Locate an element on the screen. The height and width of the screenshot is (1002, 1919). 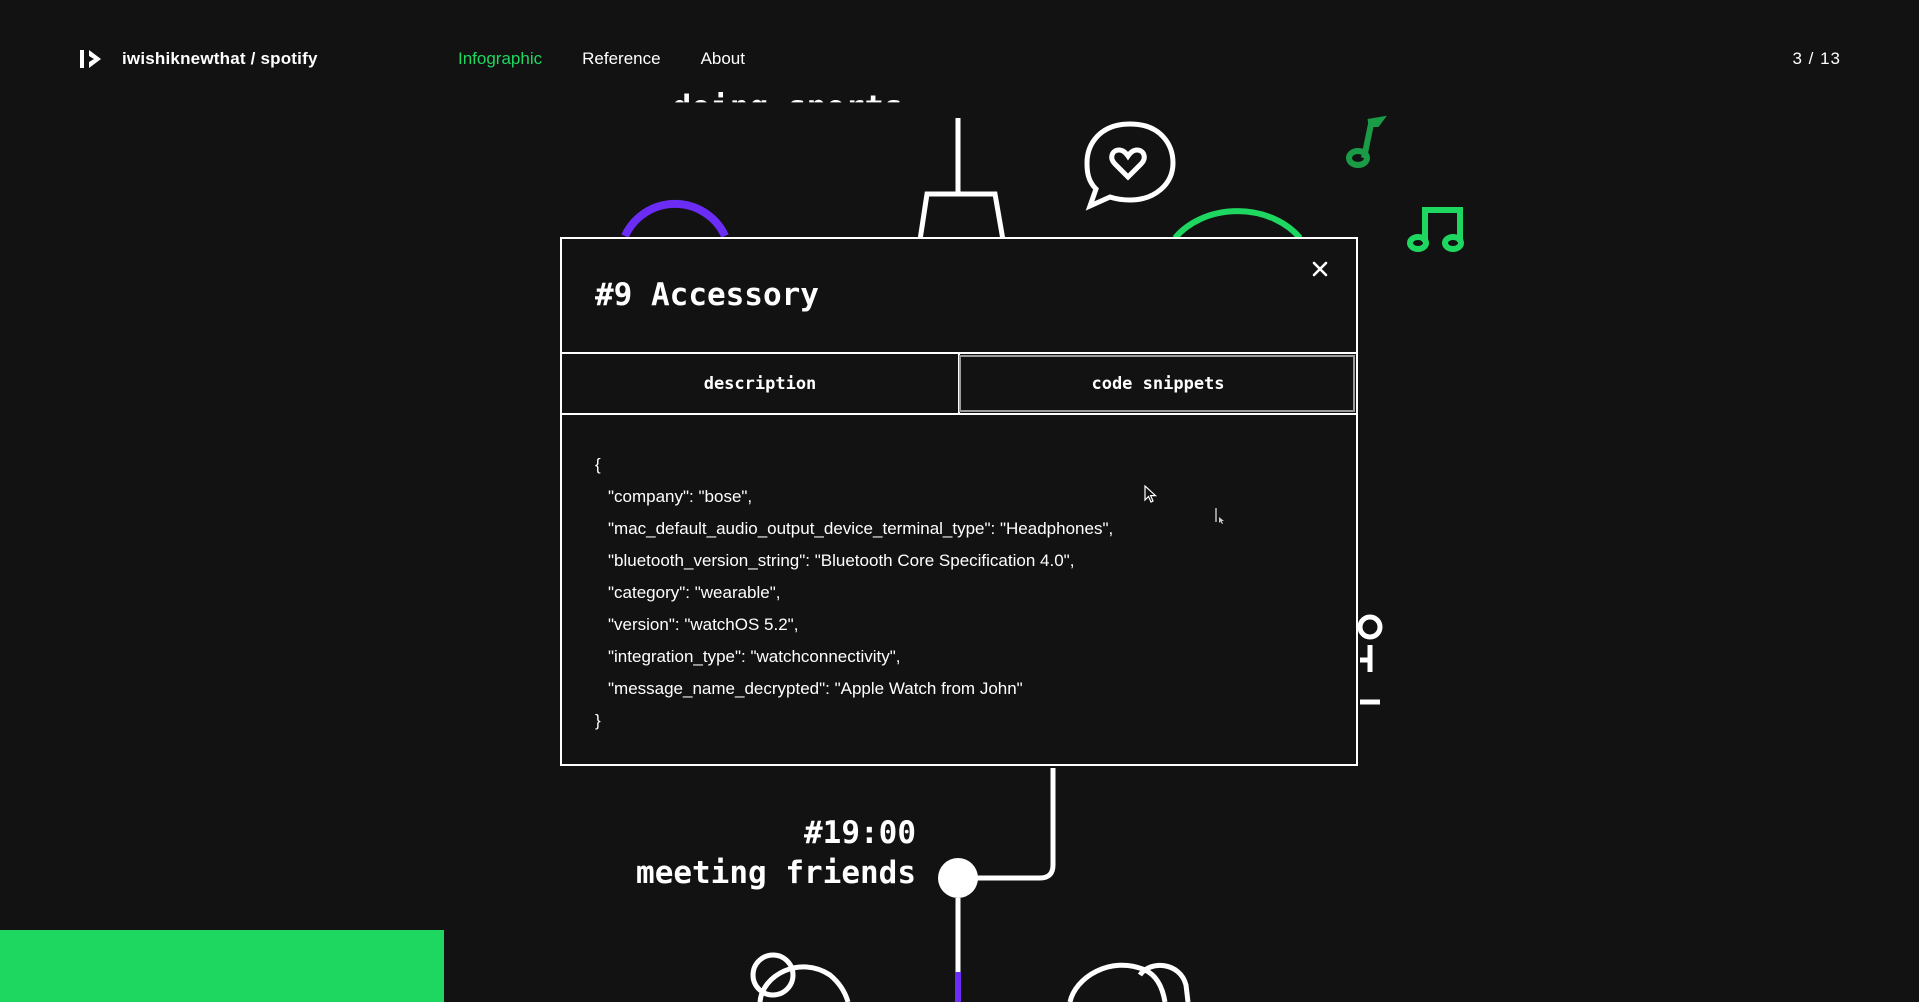
tab-code-snippets: code snippets is located at coordinates (1157, 383).